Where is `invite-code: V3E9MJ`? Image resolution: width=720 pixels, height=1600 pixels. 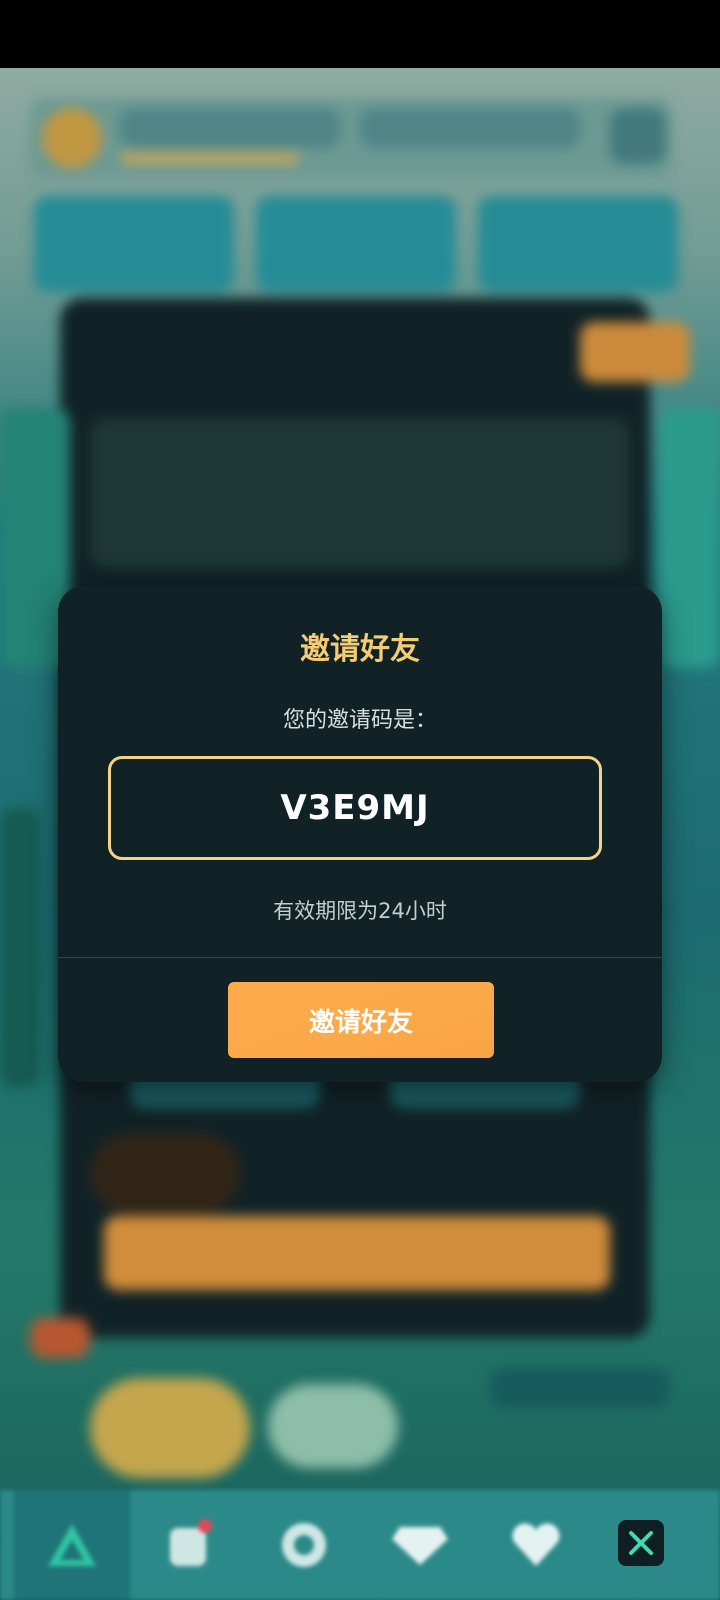 invite-code: V3E9MJ is located at coordinates (354, 808).